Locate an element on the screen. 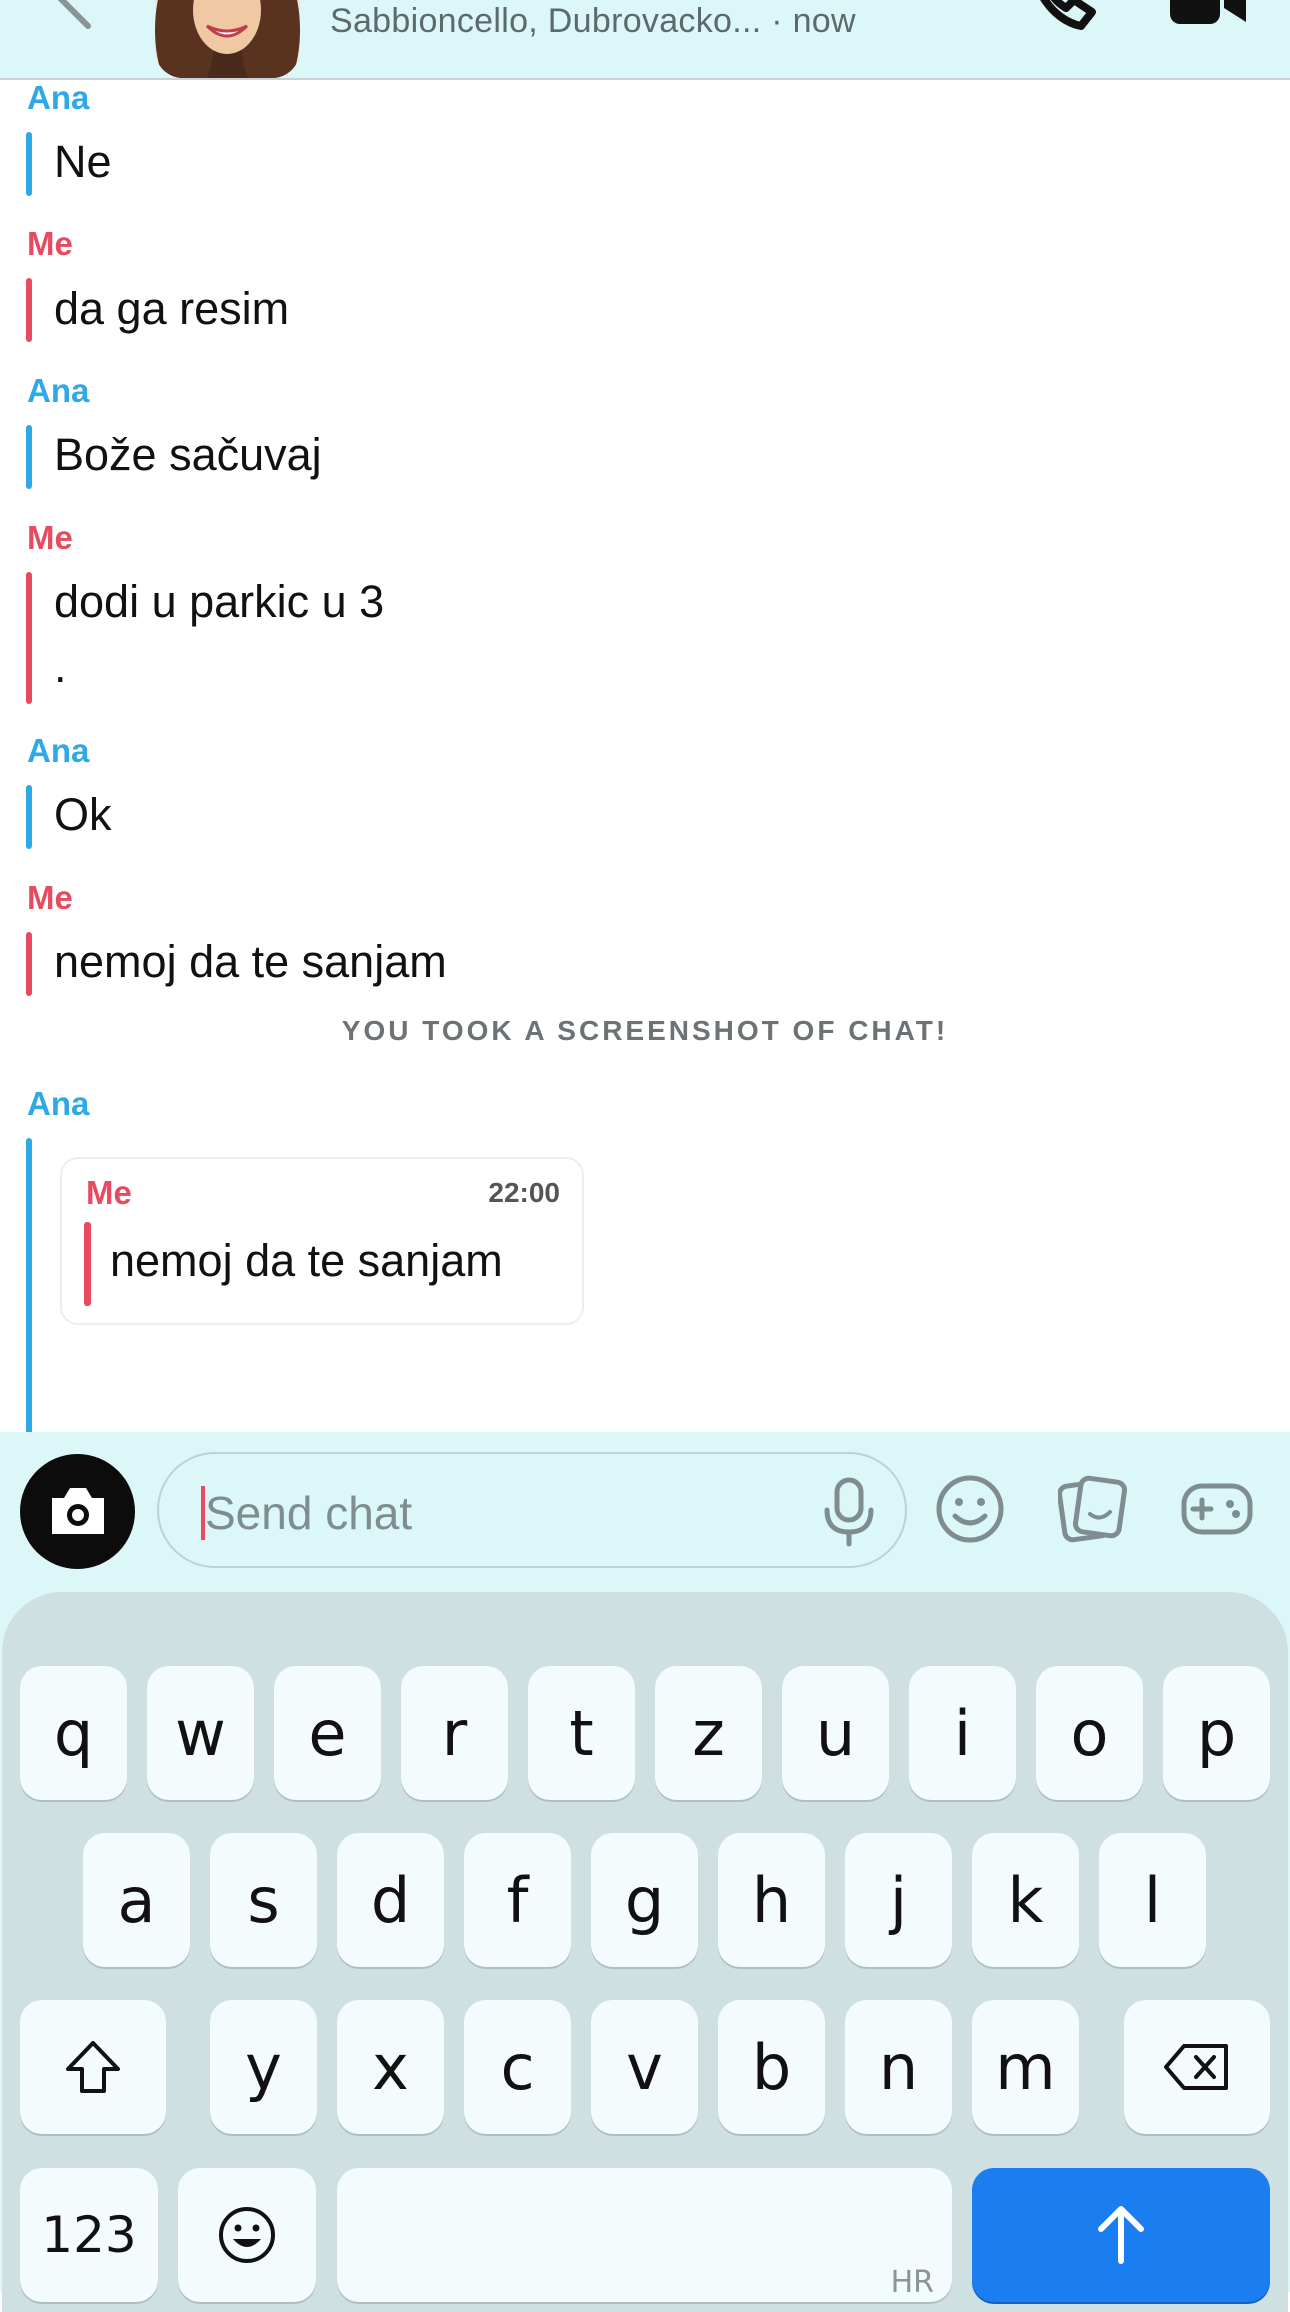 This screenshot has width=1290, height=2312. mic-icon is located at coordinates (849, 1512).